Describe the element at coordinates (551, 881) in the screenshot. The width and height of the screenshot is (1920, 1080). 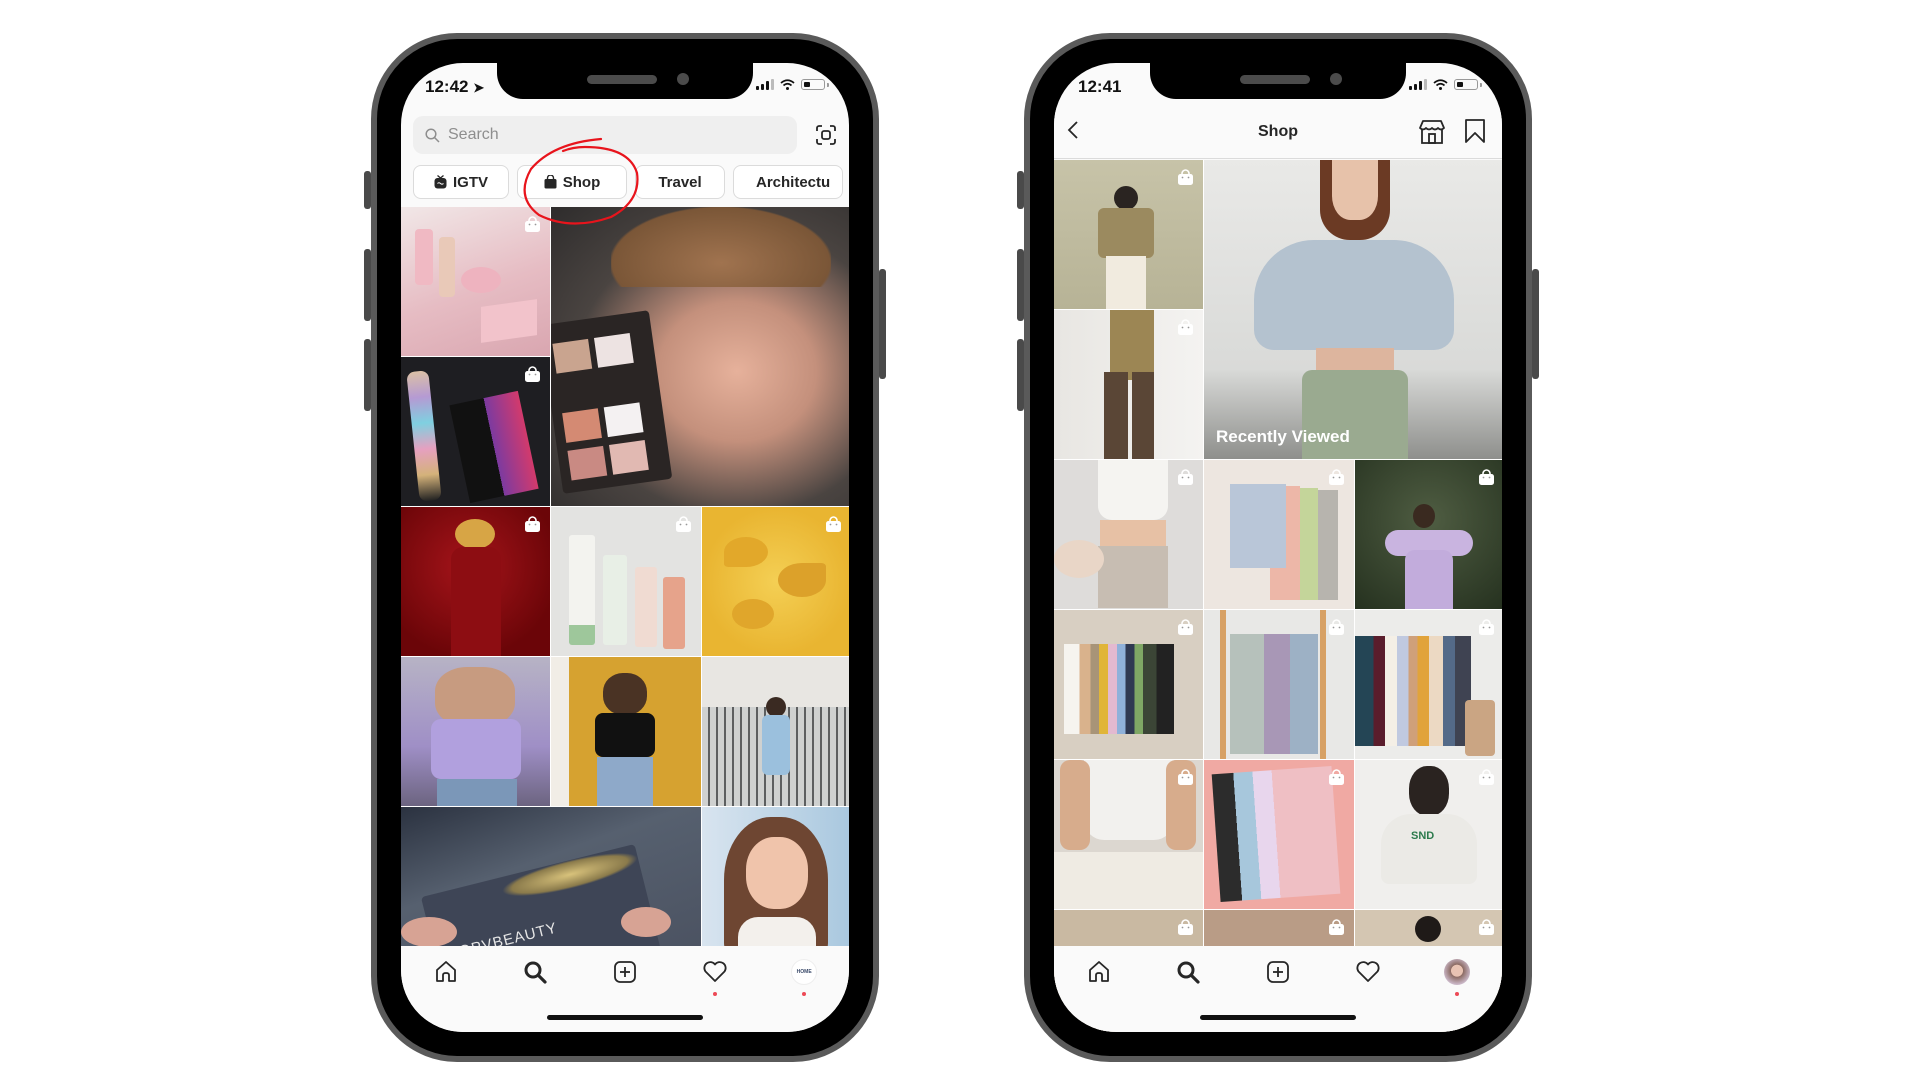
I see `grid-tile-wide: OPVBEAUTY` at that location.